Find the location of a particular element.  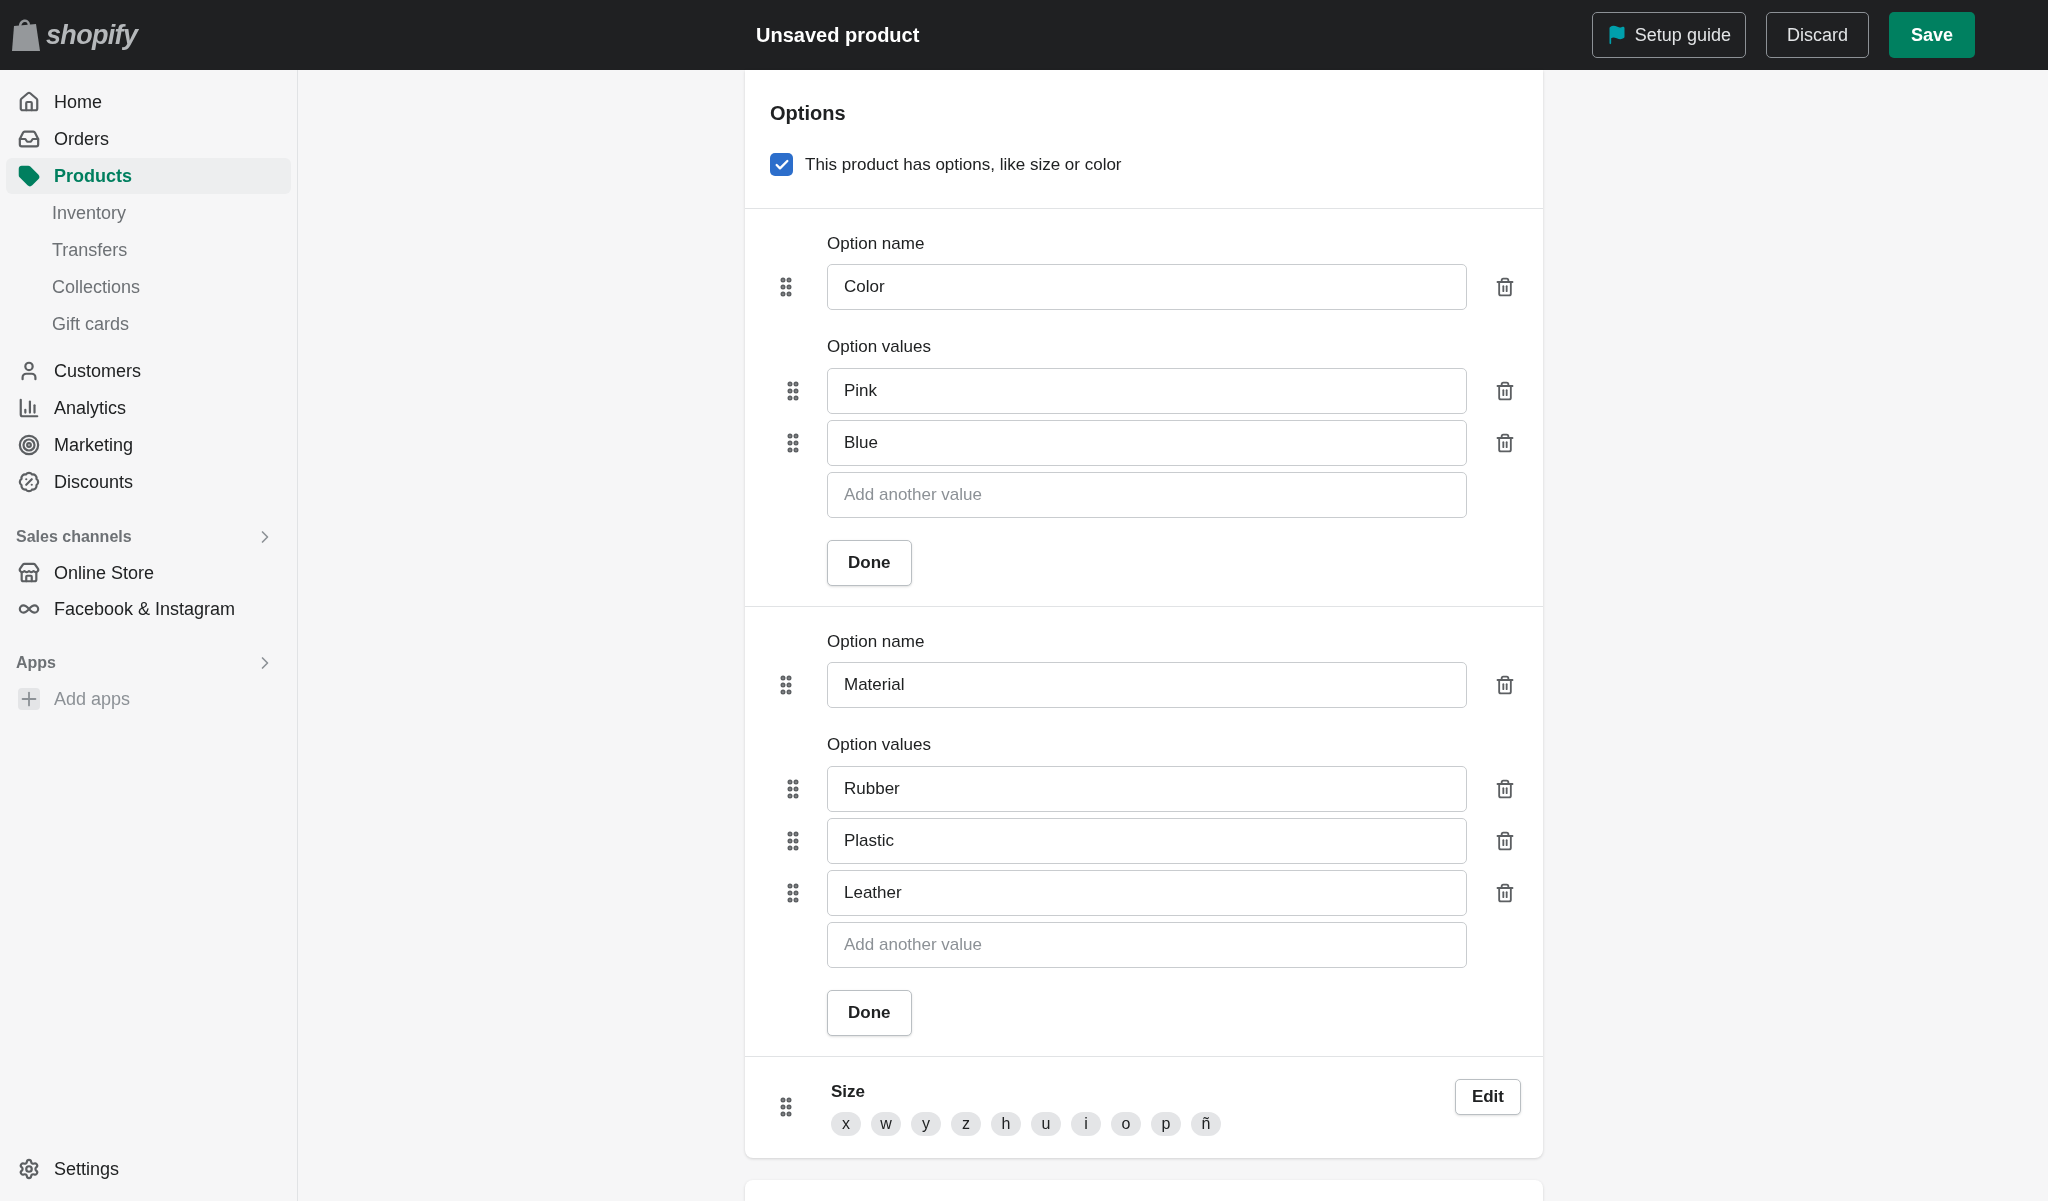

value-tag: x is located at coordinates (846, 1124).